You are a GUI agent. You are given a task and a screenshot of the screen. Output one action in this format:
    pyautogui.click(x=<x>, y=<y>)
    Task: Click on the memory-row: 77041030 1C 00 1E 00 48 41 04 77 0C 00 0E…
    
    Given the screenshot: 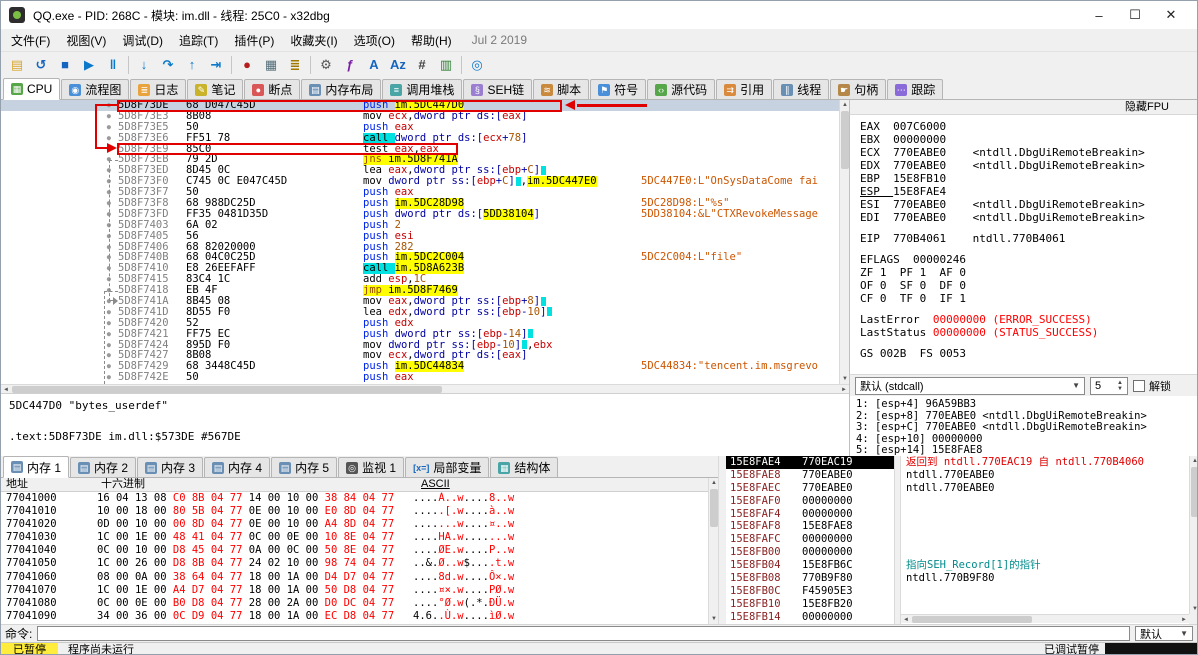 What is the action you would take?
    pyautogui.click(x=359, y=537)
    